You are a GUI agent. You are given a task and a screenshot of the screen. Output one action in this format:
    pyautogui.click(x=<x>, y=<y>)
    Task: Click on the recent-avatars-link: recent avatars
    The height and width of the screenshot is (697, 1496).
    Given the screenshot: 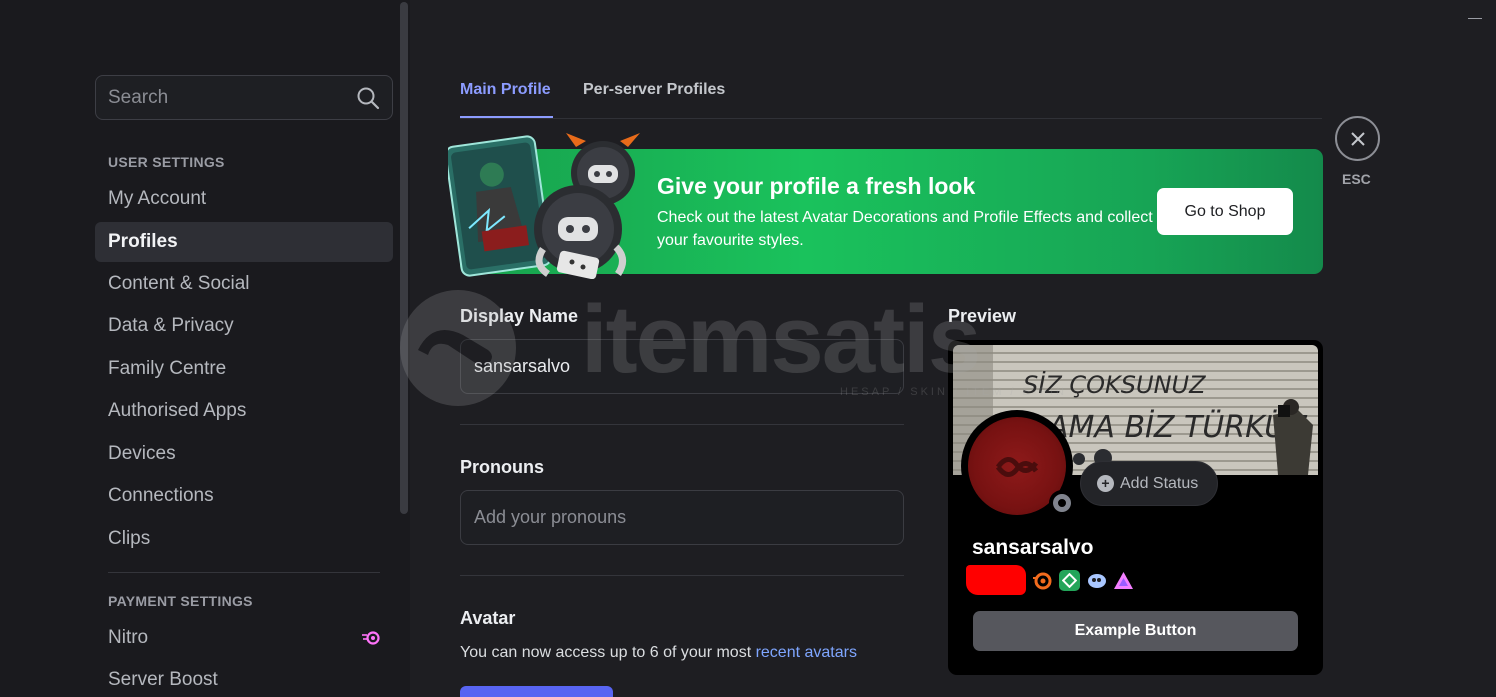 What is the action you would take?
    pyautogui.click(x=806, y=652)
    